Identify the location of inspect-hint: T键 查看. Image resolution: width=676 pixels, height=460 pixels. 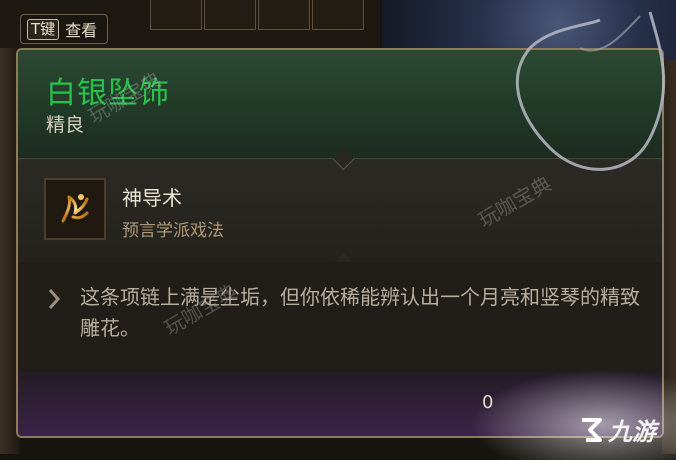
(64, 29).